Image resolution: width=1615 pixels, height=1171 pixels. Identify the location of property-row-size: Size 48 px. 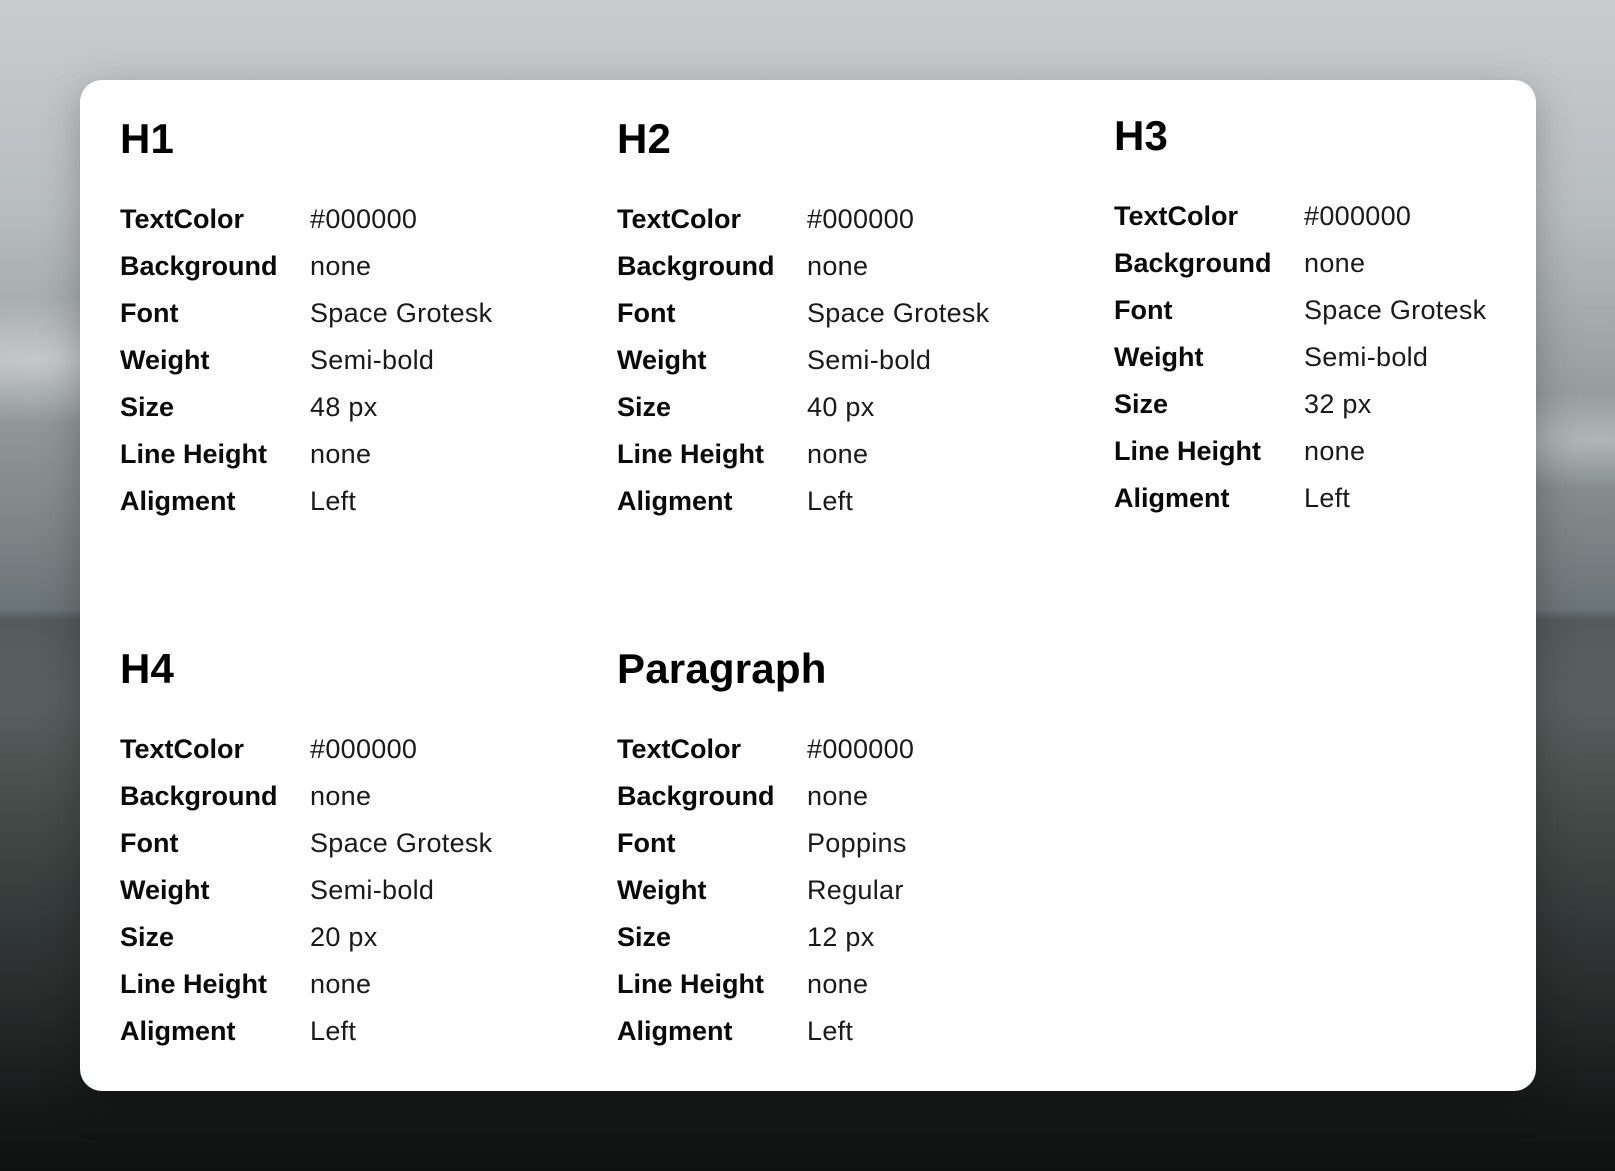
(350, 407).